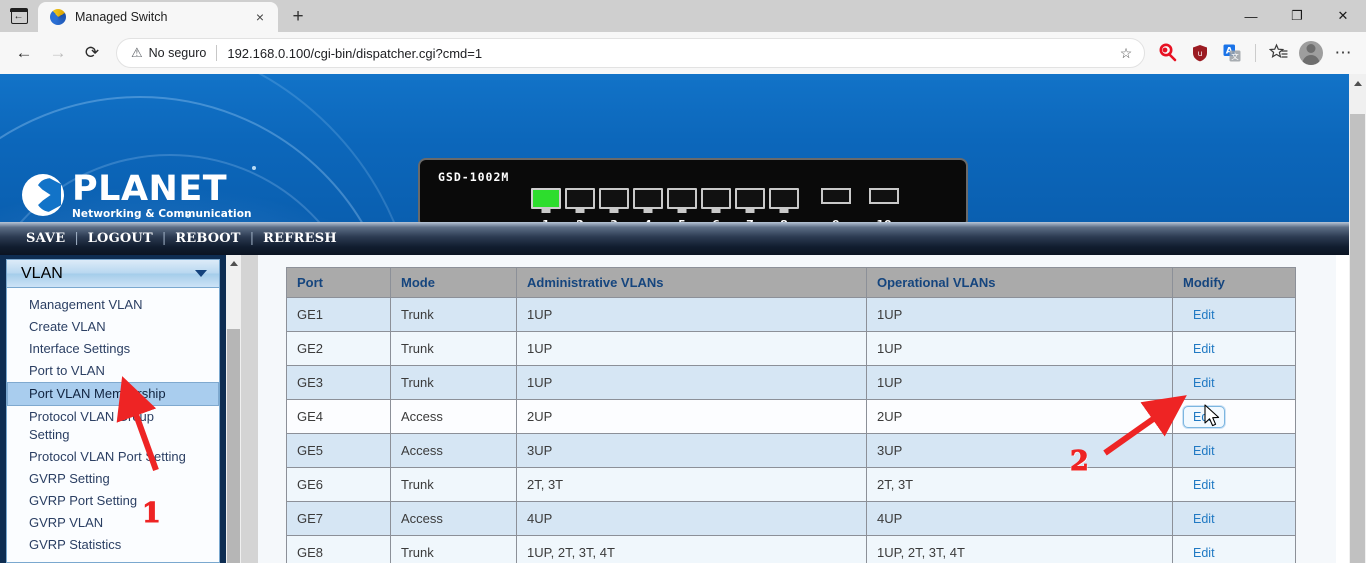 The width and height of the screenshot is (1366, 563). What do you see at coordinates (546, 205) in the screenshot?
I see `device-port: 1` at bounding box center [546, 205].